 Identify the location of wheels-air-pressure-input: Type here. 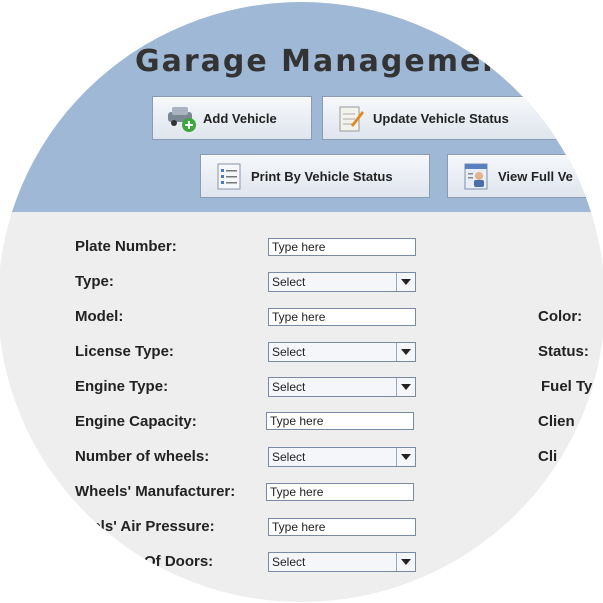
(342, 527).